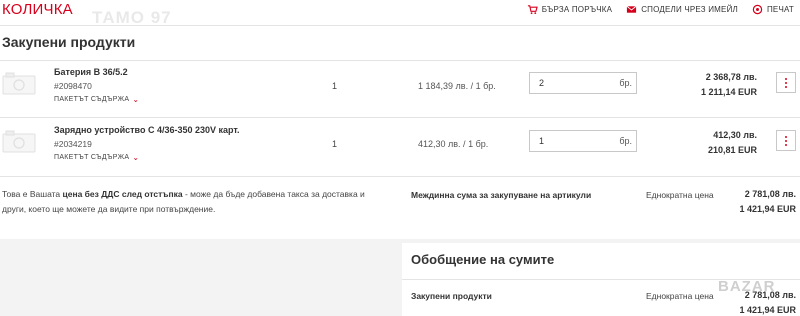  What do you see at coordinates (731, 77) in the screenshot?
I see `line-total-bgn: 2 368,78 лв.` at bounding box center [731, 77].